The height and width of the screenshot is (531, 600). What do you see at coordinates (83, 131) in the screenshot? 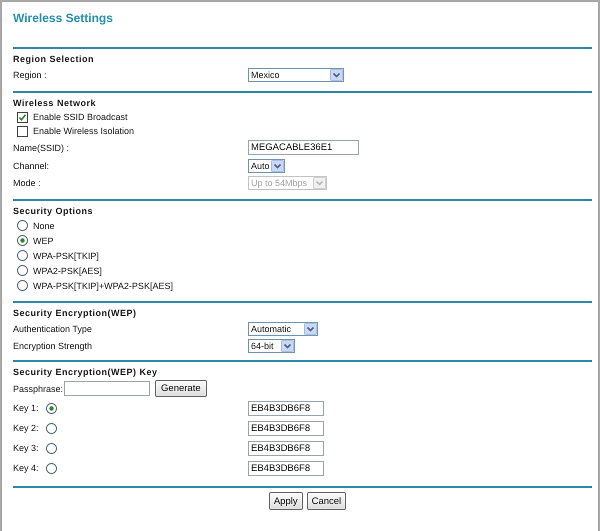
I see `checkbox-label: Enable Wireless Isolation` at bounding box center [83, 131].